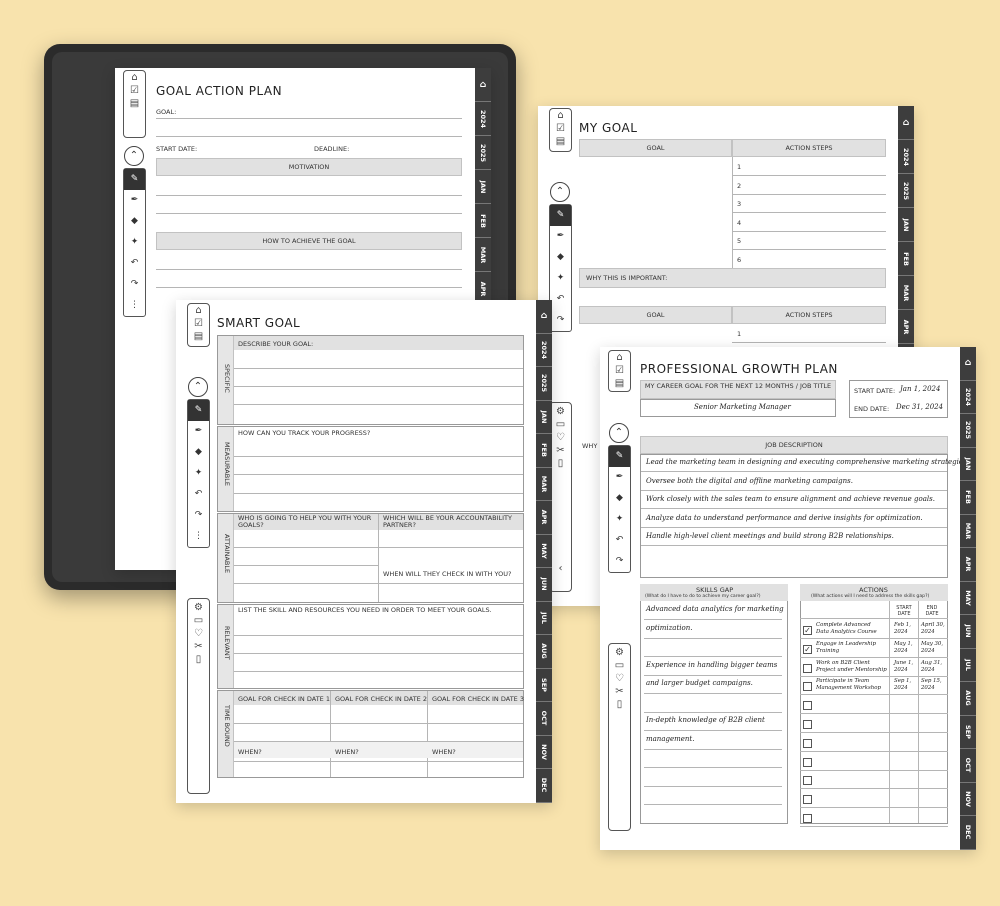  I want to click on back-icon: ‹, so click(560, 568).